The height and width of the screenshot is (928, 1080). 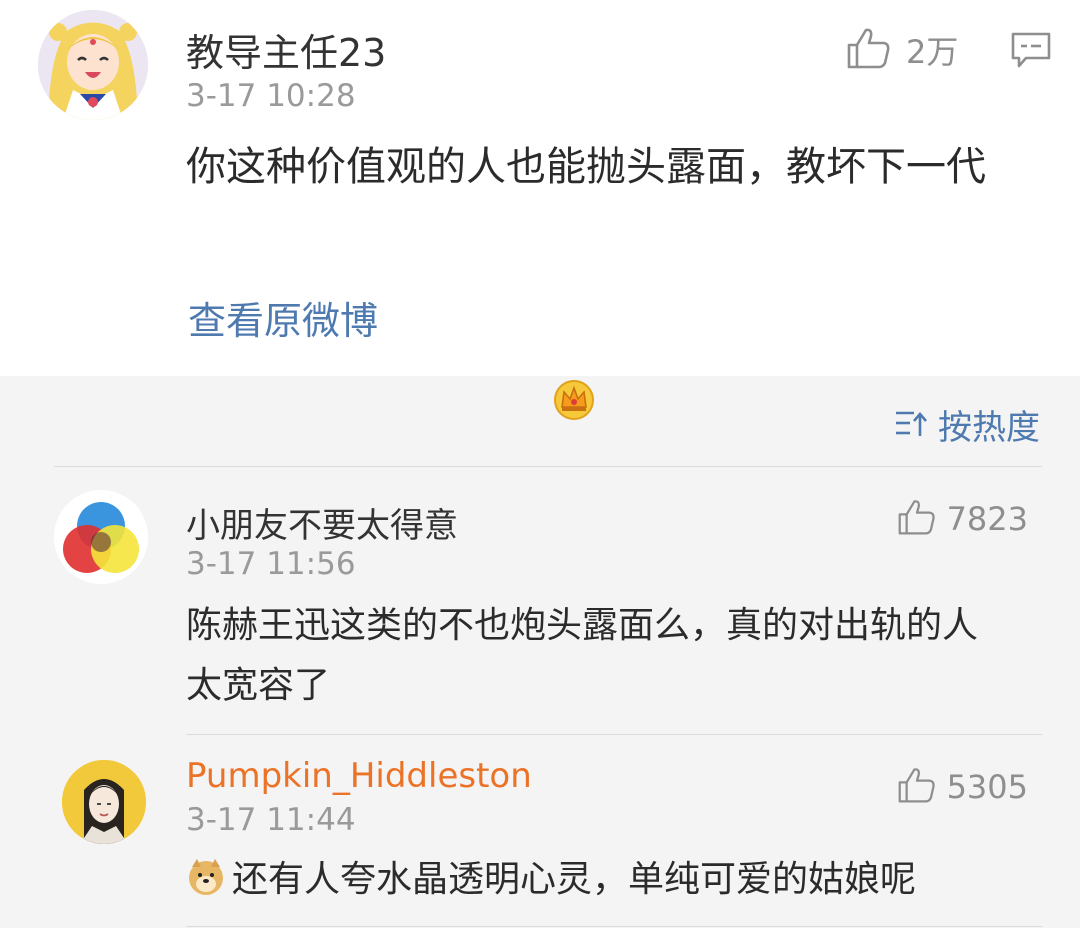 I want to click on post-like-count: 2万, so click(x=932, y=52).